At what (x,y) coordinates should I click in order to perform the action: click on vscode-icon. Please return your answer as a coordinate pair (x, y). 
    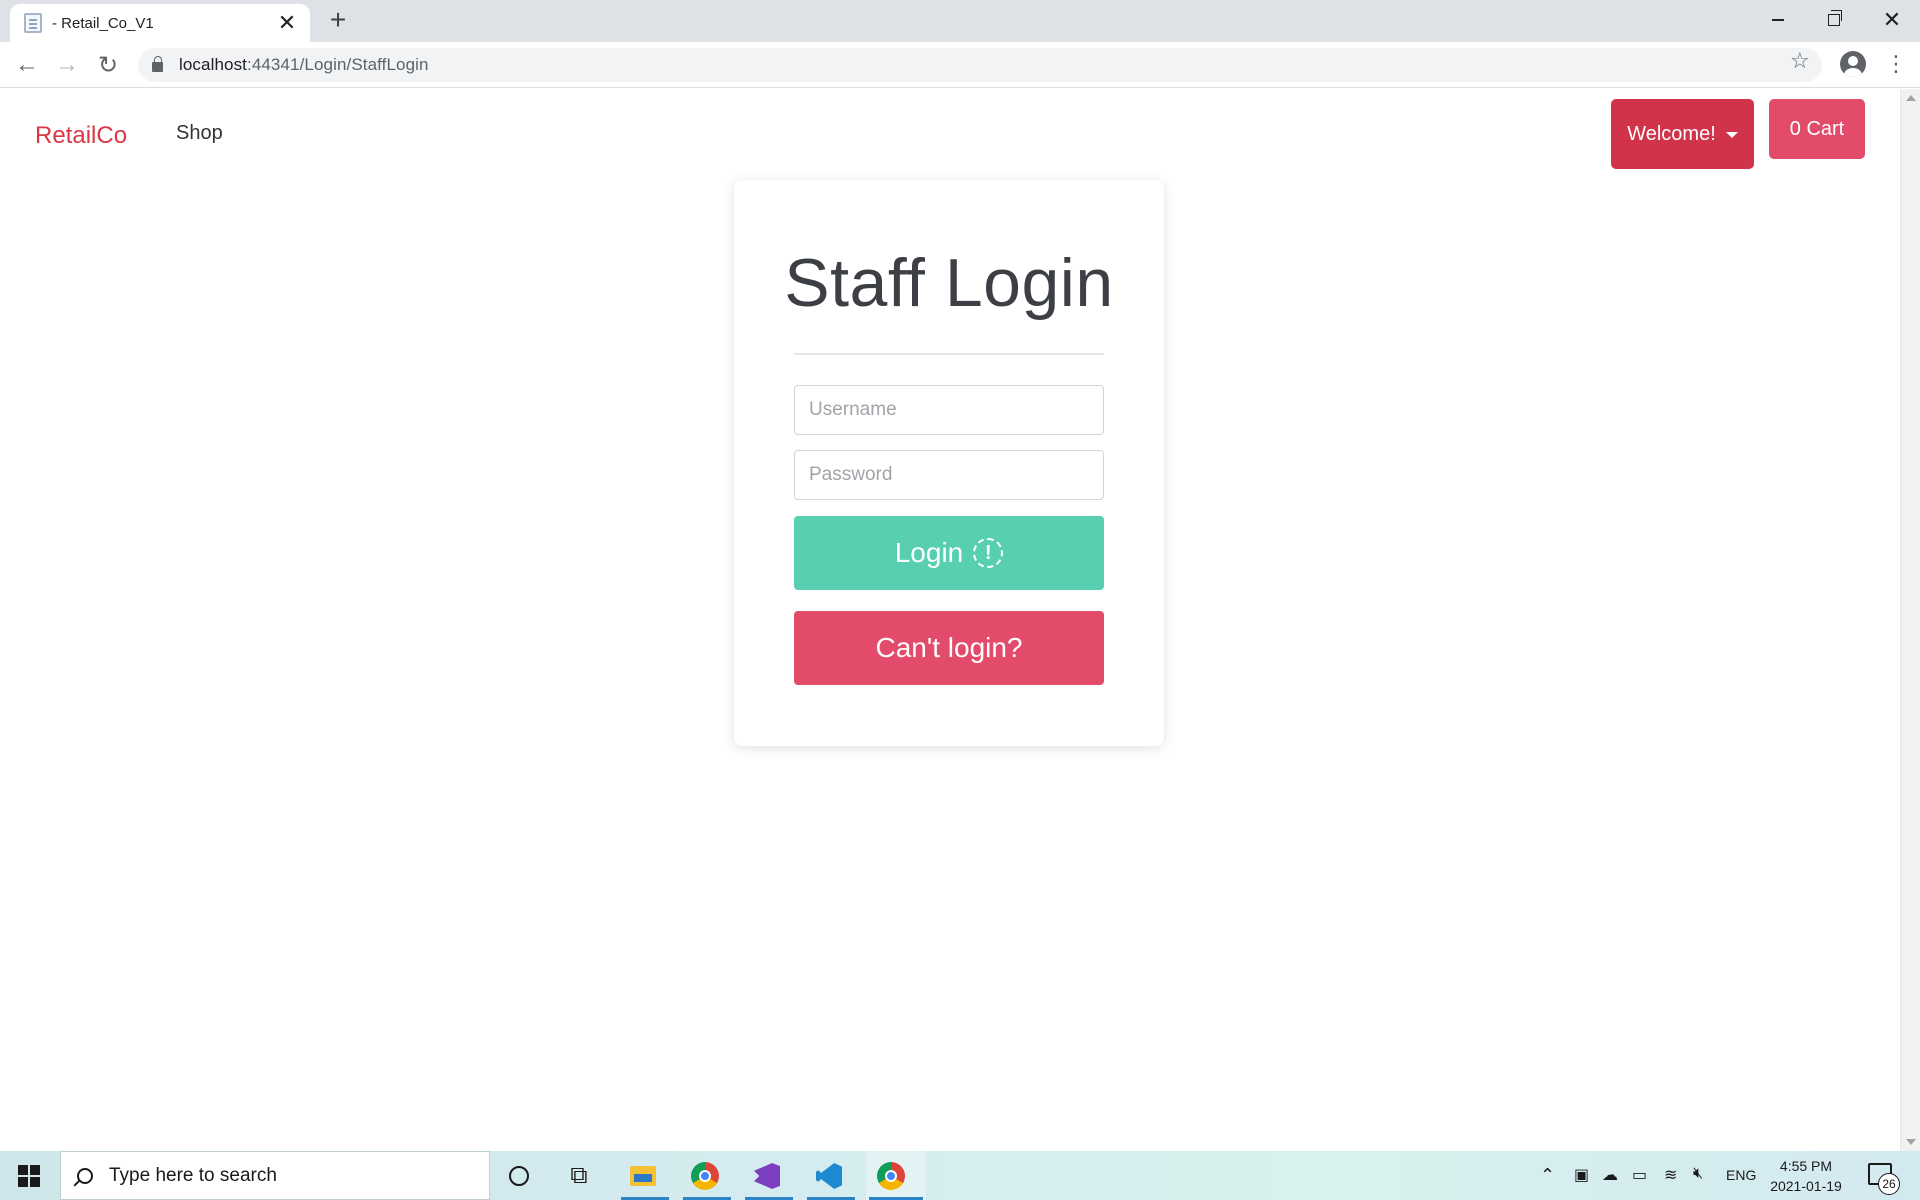
    Looking at the image, I should click on (829, 1176).